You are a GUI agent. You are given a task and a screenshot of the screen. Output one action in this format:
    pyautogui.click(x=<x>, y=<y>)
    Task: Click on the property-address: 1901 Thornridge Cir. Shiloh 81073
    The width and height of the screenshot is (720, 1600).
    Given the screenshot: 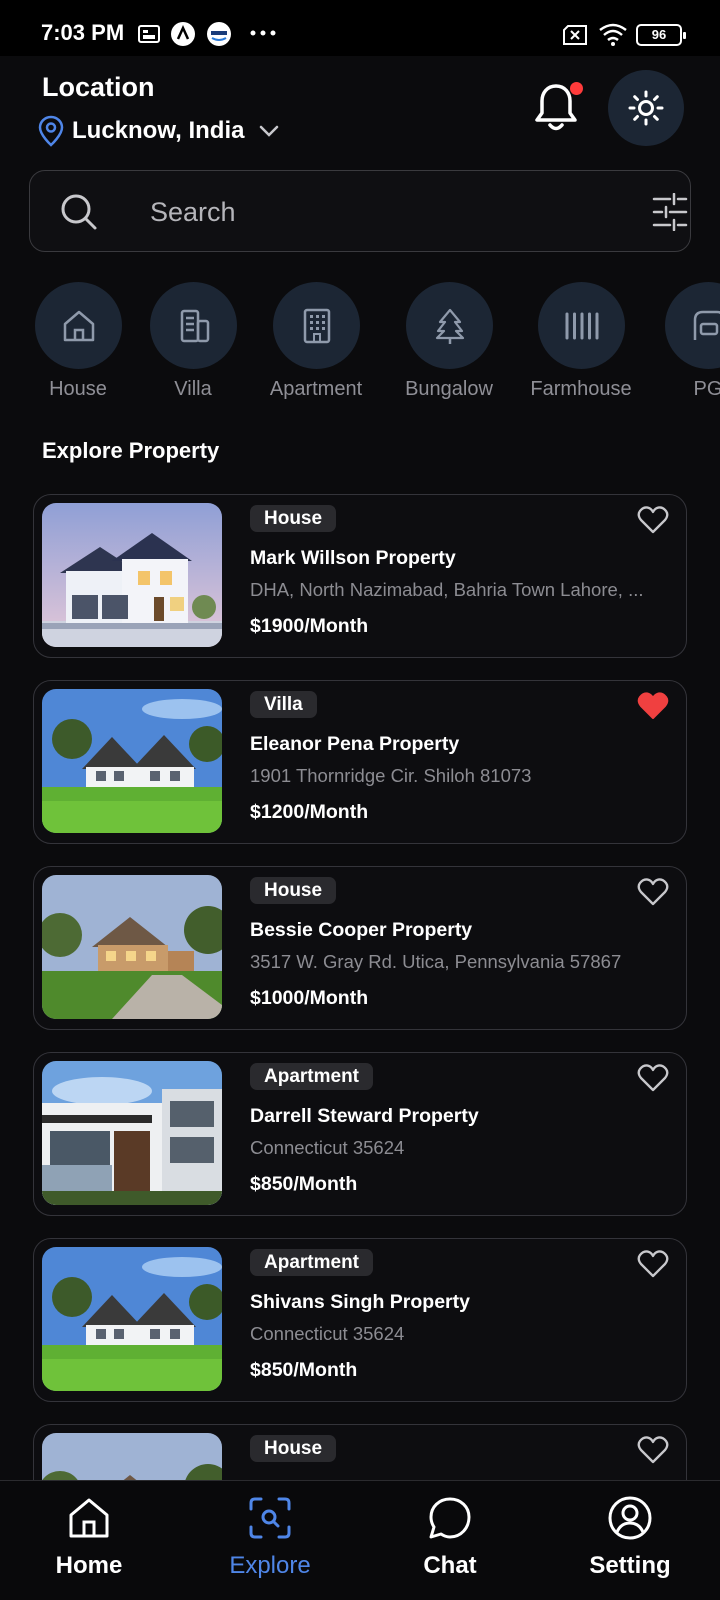 What is the action you would take?
    pyautogui.click(x=391, y=775)
    